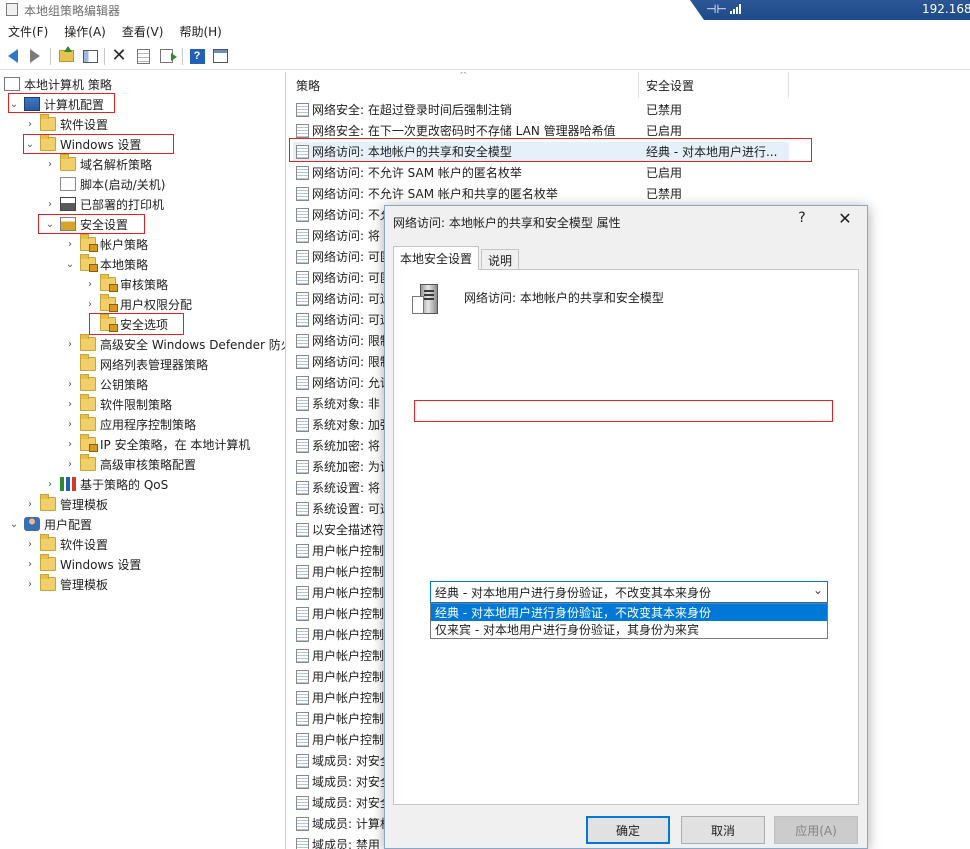 This screenshot has height=849, width=970. I want to click on dropdown-option-classic: 经典 - 对本地用户进行身份验证，不改变其本来身份, so click(629, 612).